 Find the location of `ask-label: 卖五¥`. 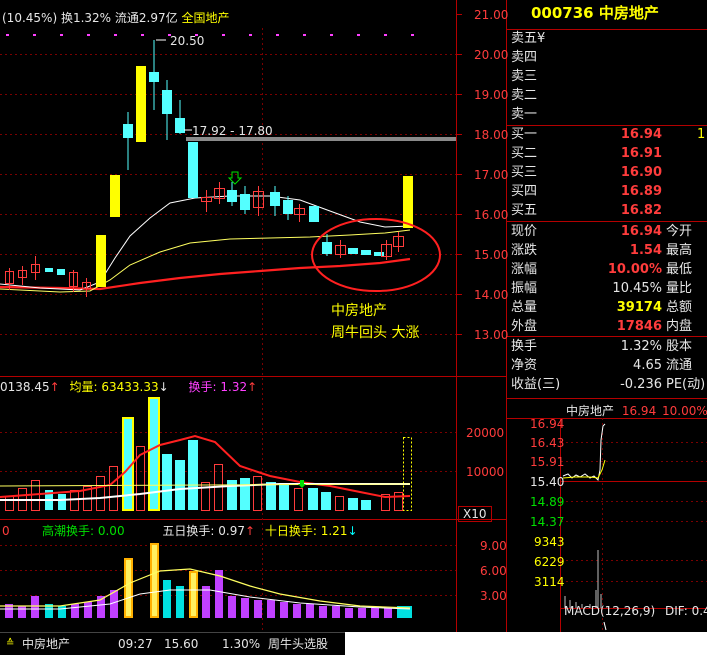

ask-label: 卖五¥ is located at coordinates (528, 38).